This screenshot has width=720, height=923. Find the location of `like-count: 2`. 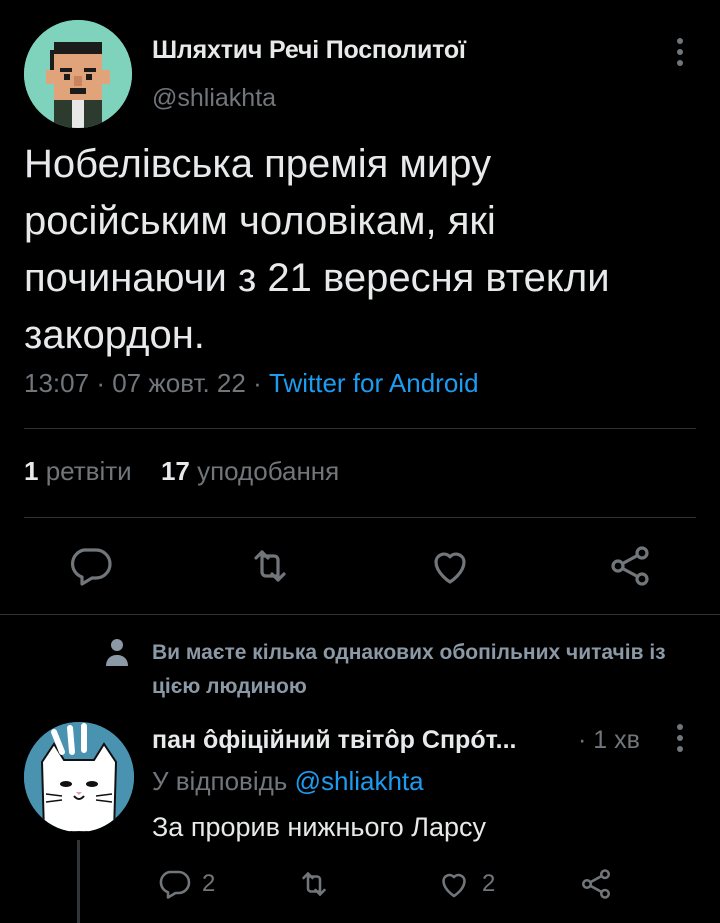

like-count: 2 is located at coordinates (489, 883).